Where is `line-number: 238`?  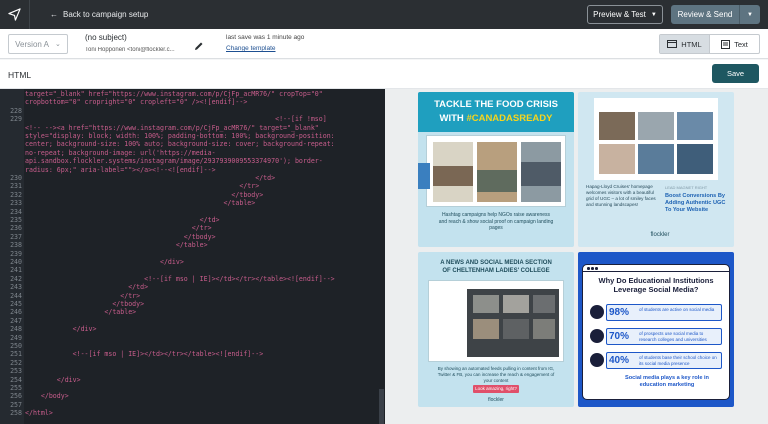
line-number: 238 is located at coordinates (16, 245).